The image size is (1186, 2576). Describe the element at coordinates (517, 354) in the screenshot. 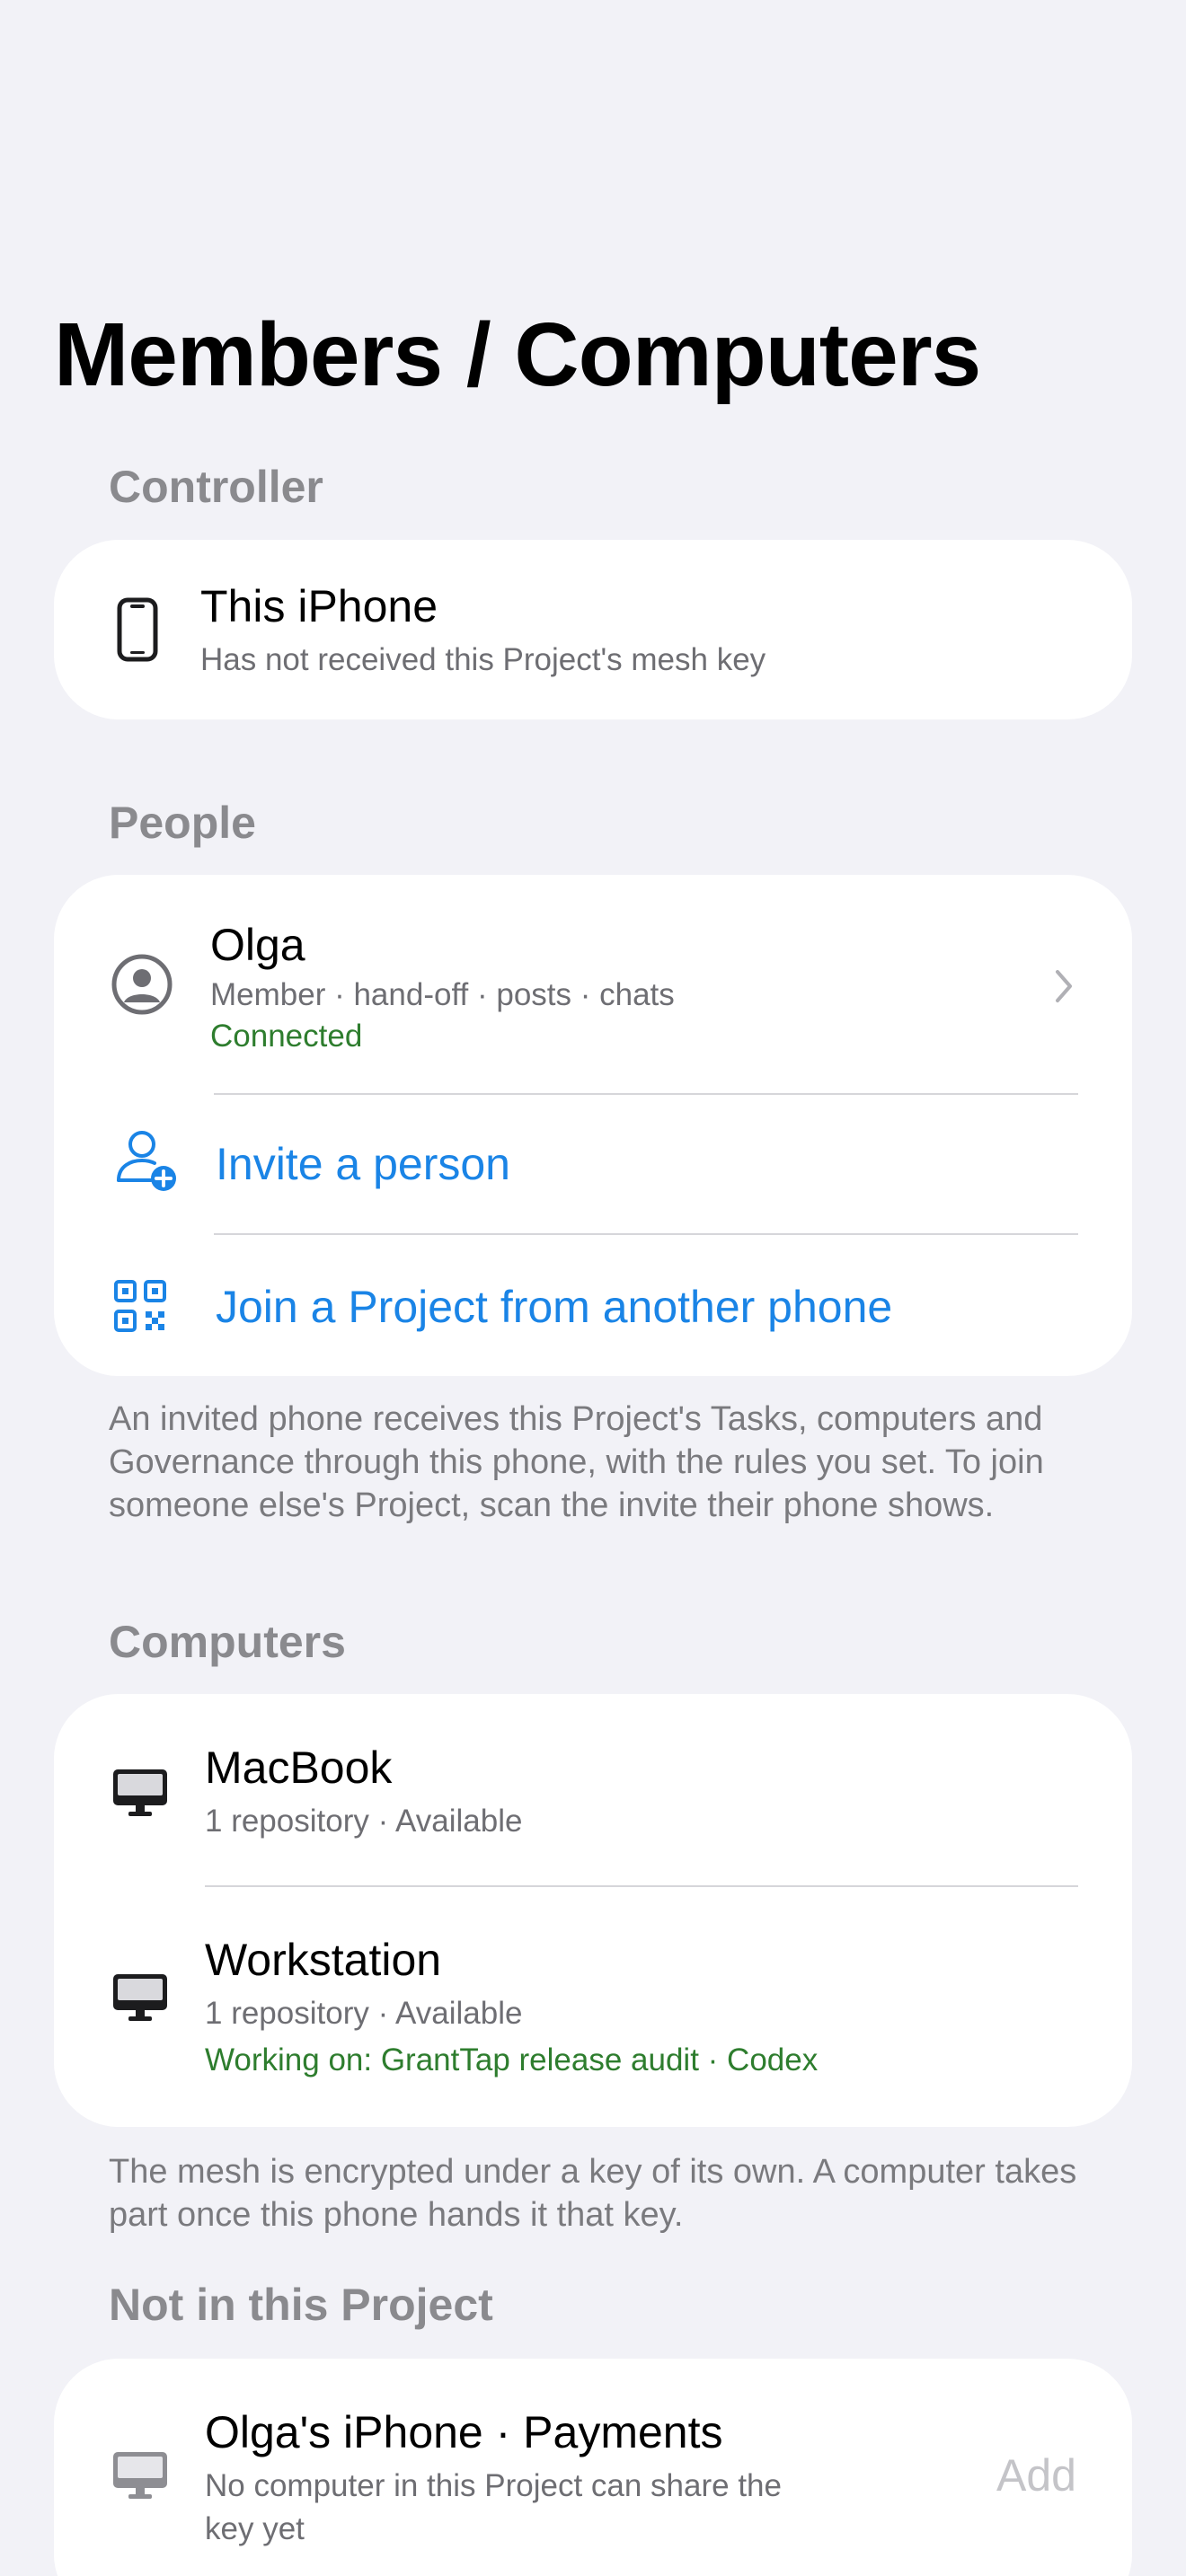

I see `page-title: Members / Computers` at that location.